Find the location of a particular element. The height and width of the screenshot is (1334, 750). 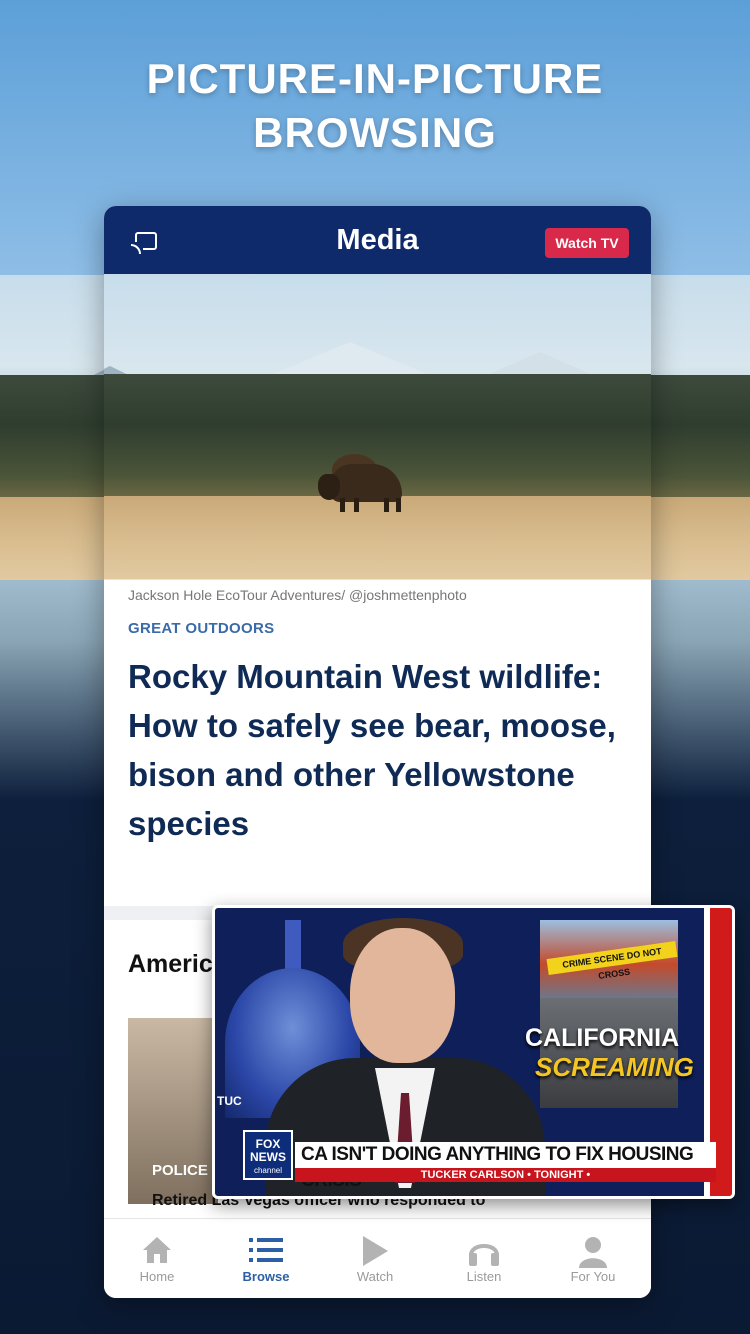

tab-bar: Home Browse Watch Listen For You is located at coordinates (377, 1258).